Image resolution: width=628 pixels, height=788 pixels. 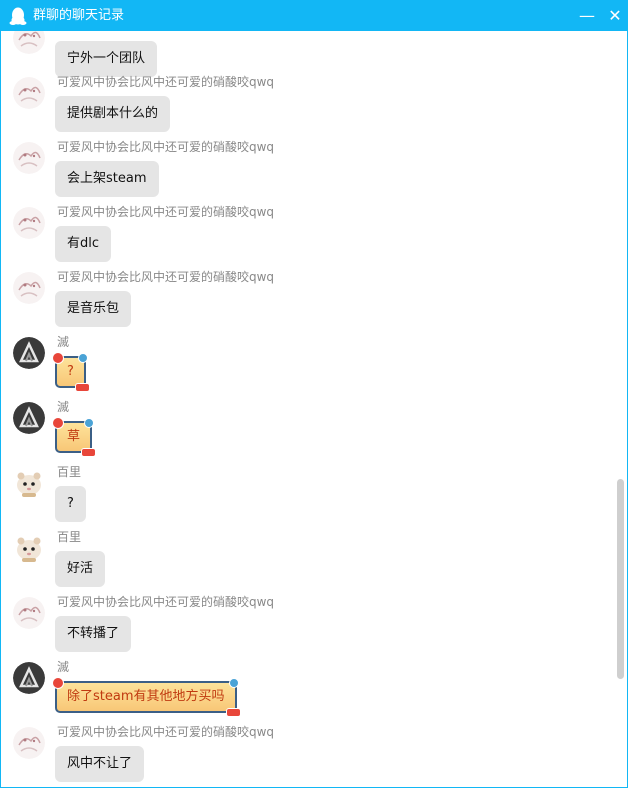 I want to click on close-button: ✕, so click(x=613, y=15).